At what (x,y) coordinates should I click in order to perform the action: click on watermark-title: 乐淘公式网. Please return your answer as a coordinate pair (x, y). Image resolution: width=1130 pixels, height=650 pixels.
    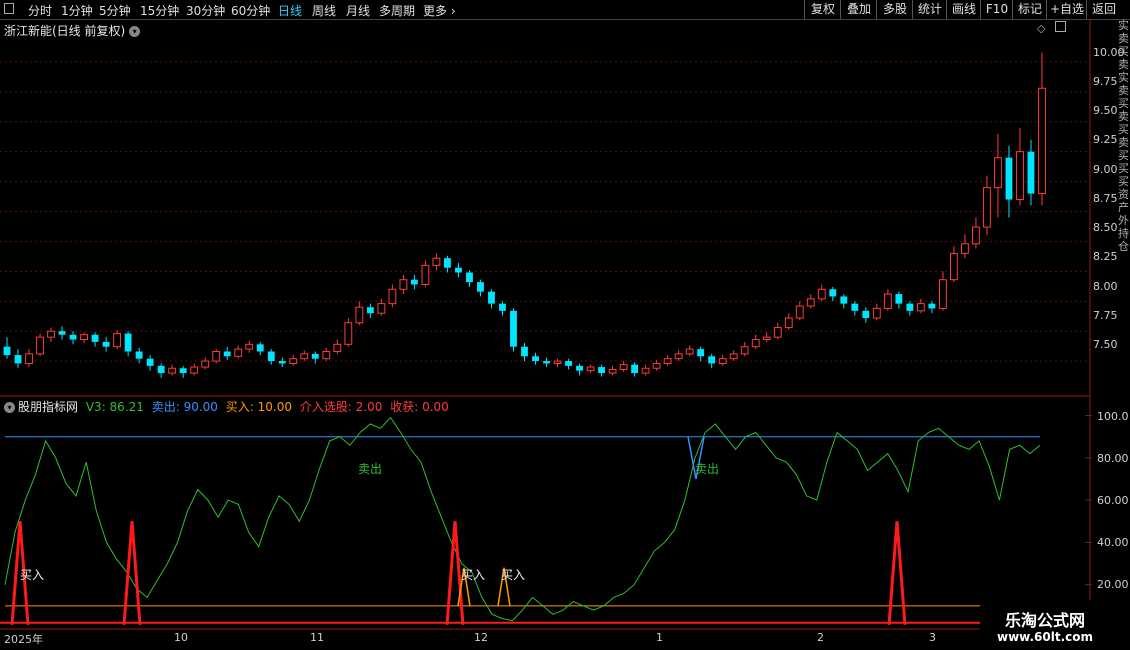
    Looking at the image, I should click on (1044, 620).